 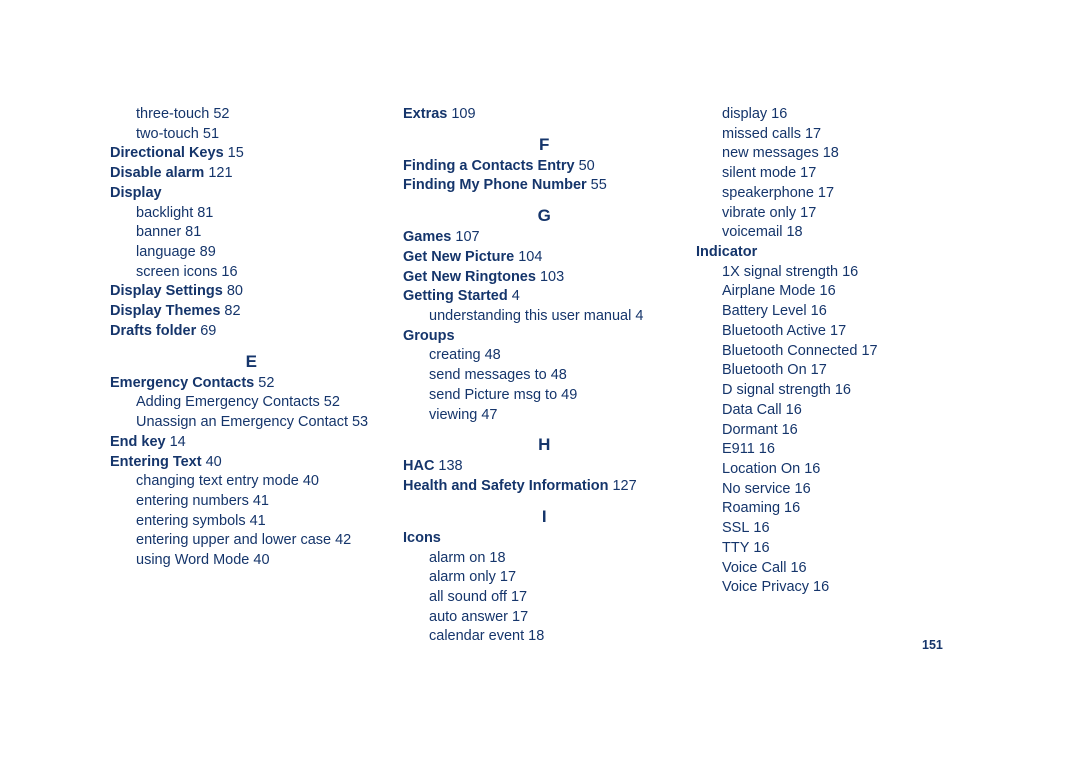 What do you see at coordinates (544, 278) in the screenshot?
I see `index-entry: Get New Ringtones 103` at bounding box center [544, 278].